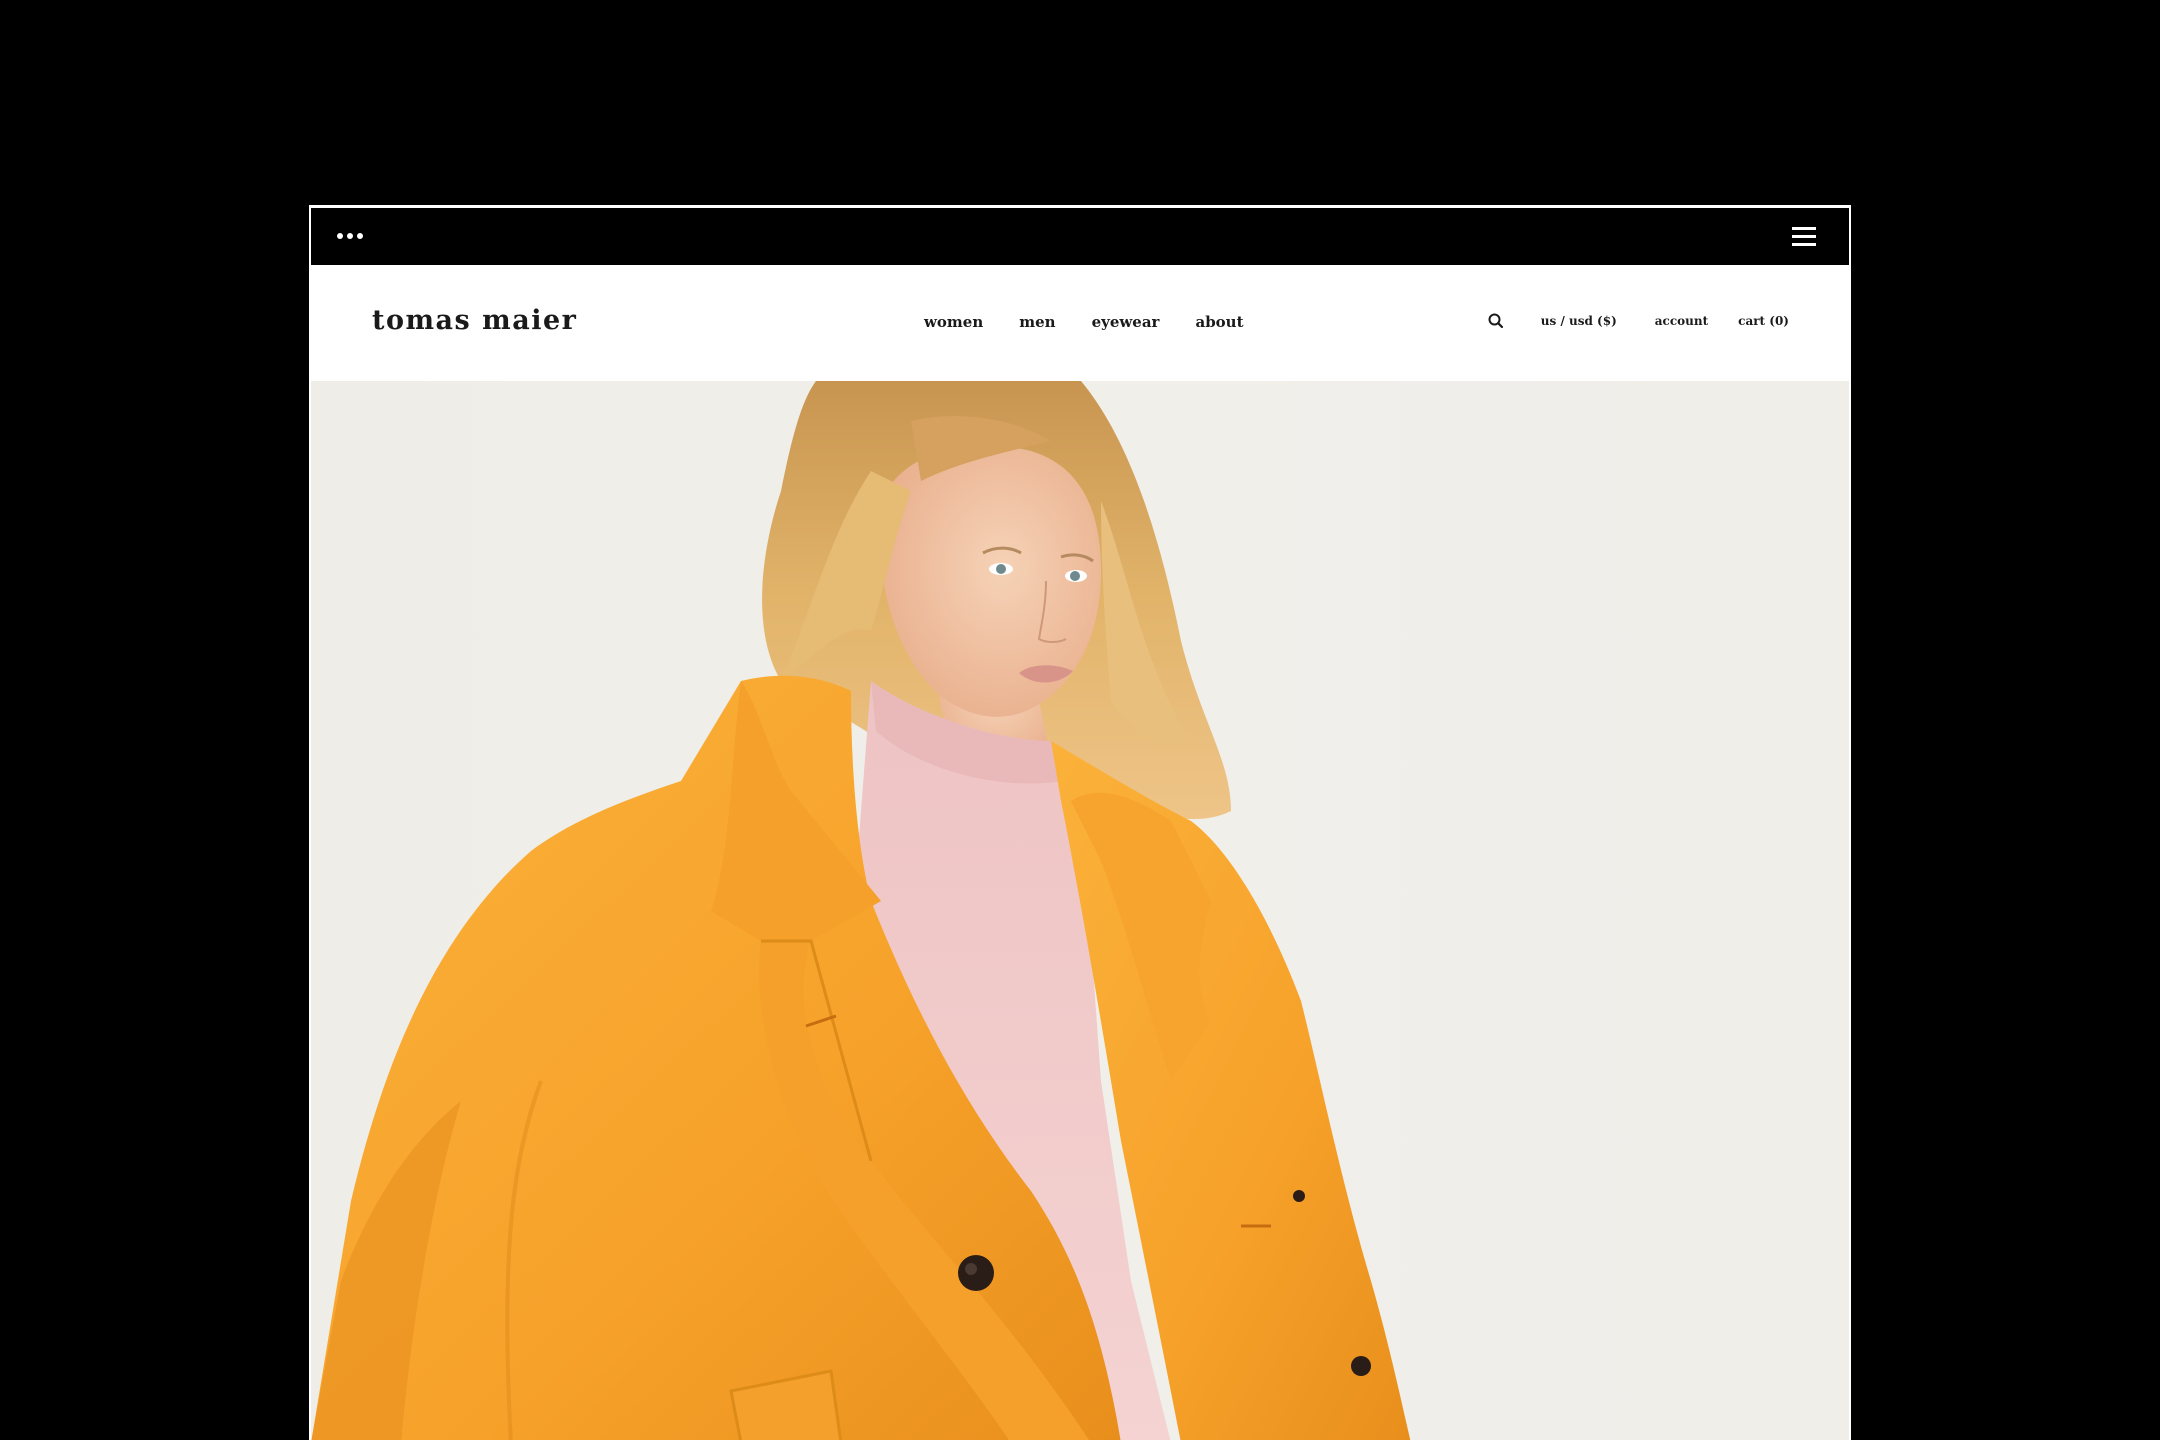  What do you see at coordinates (1219, 322) in the screenshot?
I see `nav-item-about: about` at bounding box center [1219, 322].